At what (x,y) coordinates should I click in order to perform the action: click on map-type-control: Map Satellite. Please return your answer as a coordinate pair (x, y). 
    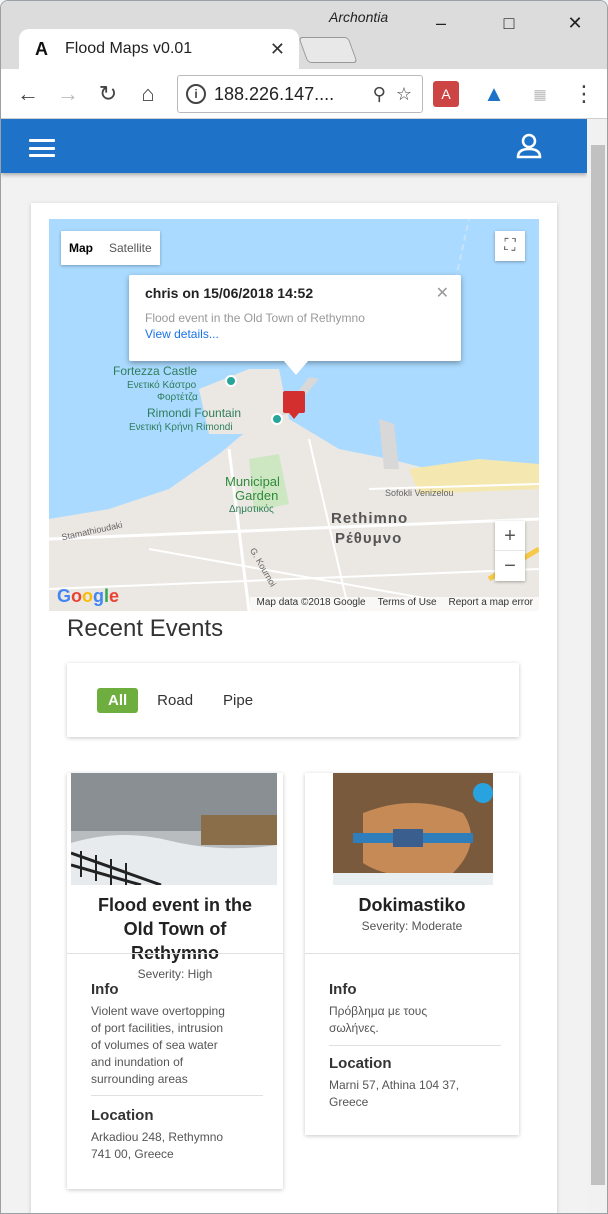
    Looking at the image, I should click on (110, 248).